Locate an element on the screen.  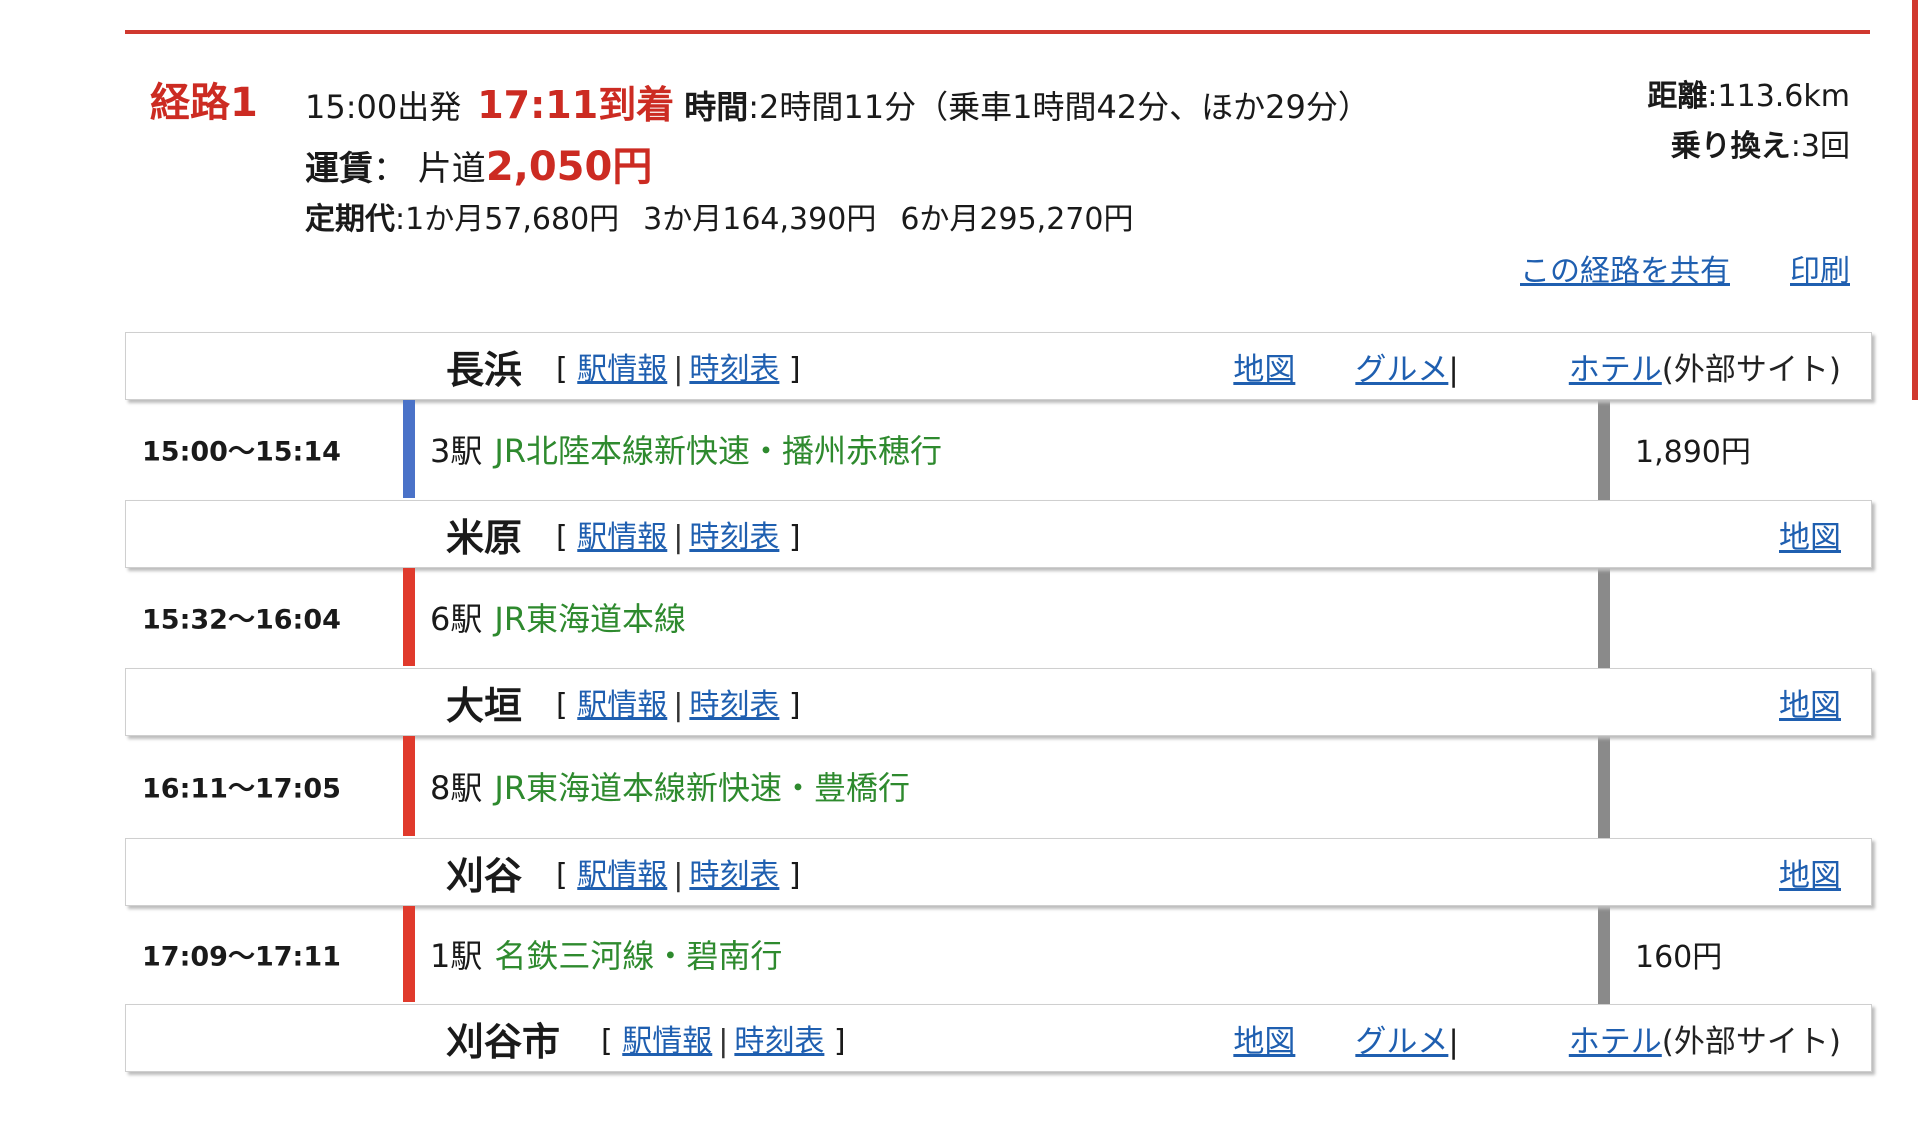
share-route-link: この経路を共有 is located at coordinates (1625, 271).